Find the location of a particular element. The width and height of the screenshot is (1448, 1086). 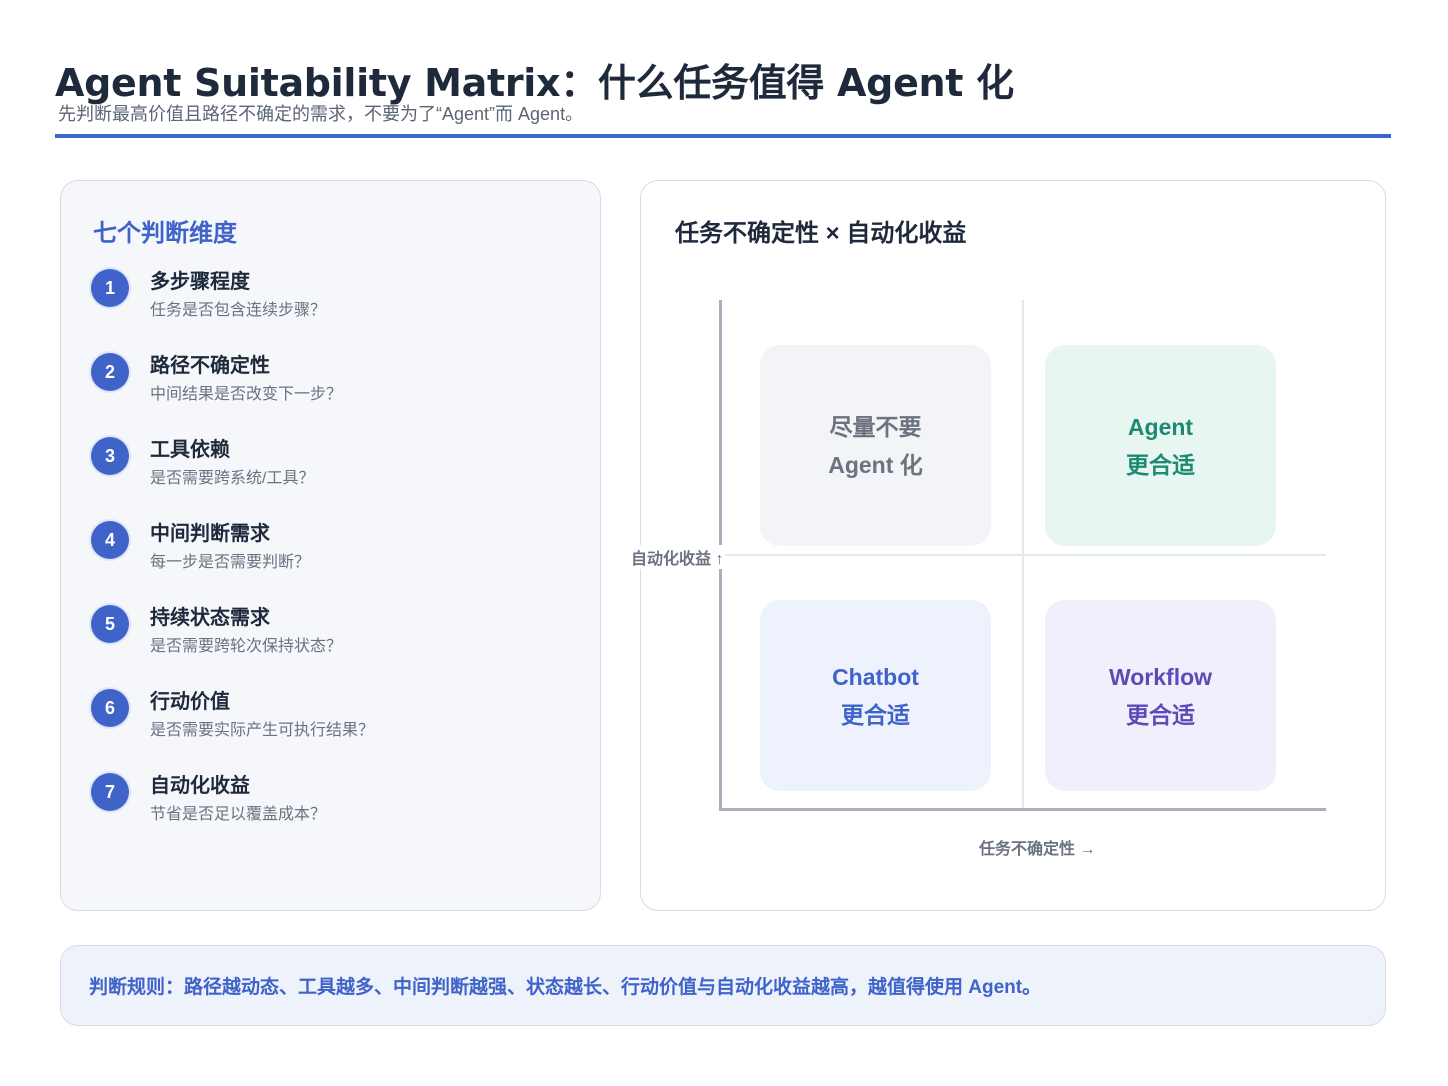

dimension-item: 4 中间判断需求 每一步是否需要判断？ is located at coordinates (331, 547).